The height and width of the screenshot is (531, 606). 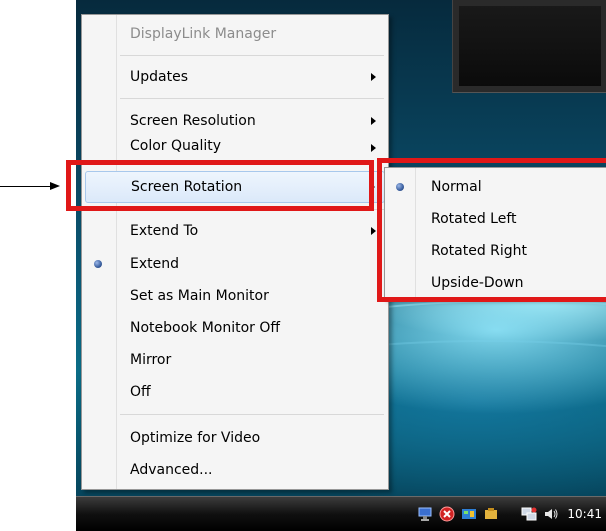 I want to click on annotation-arrow-line, so click(x=26, y=186).